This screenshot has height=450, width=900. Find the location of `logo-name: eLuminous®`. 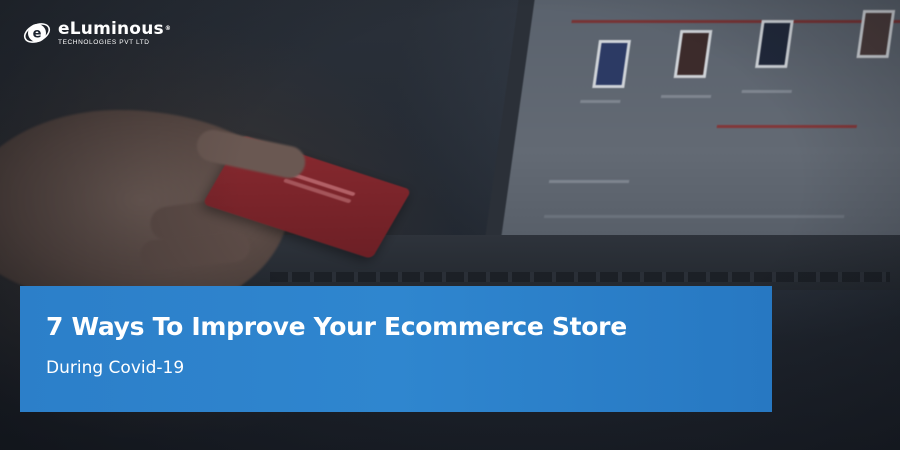

logo-name: eLuminous® is located at coordinates (115, 28).